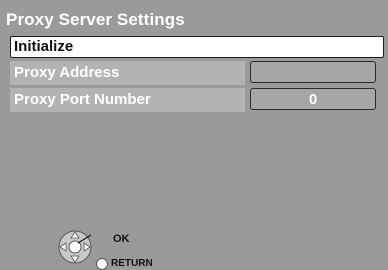 The image size is (388, 270). I want to click on proxy-port-row: Proxy Port Number, so click(127, 100).